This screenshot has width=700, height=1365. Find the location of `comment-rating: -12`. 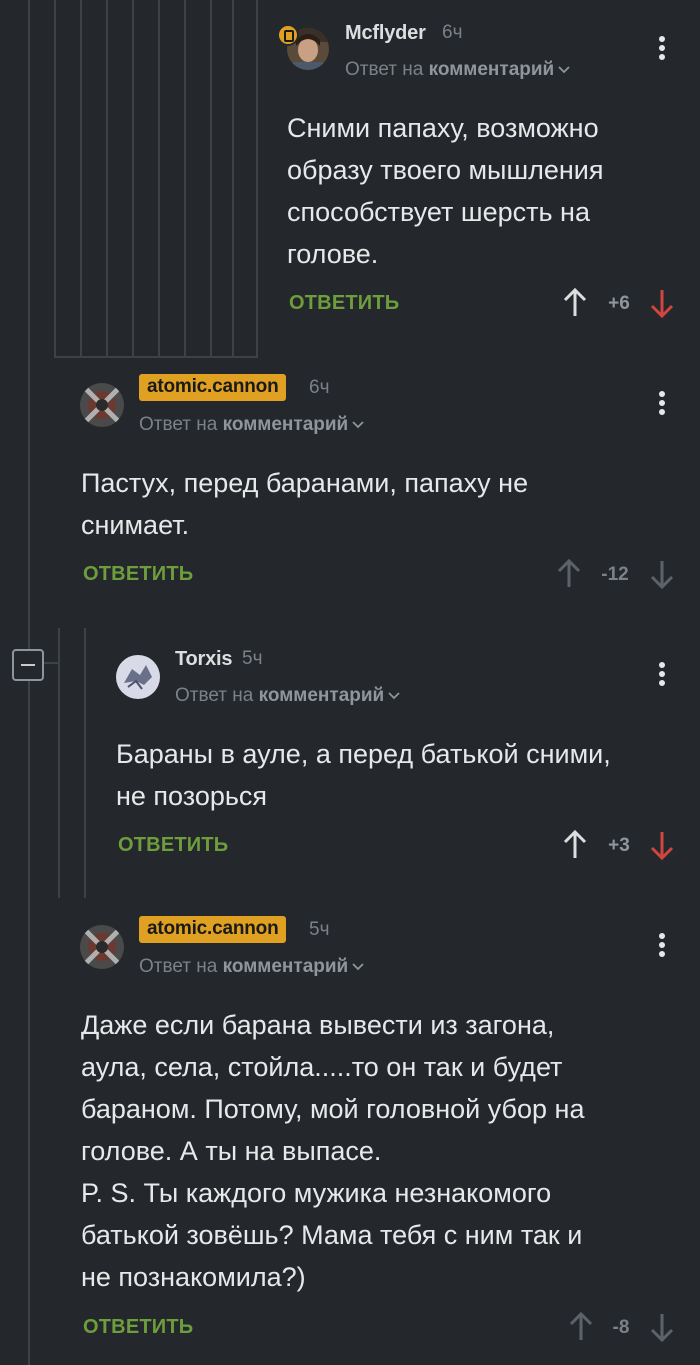

comment-rating: -12 is located at coordinates (615, 574).